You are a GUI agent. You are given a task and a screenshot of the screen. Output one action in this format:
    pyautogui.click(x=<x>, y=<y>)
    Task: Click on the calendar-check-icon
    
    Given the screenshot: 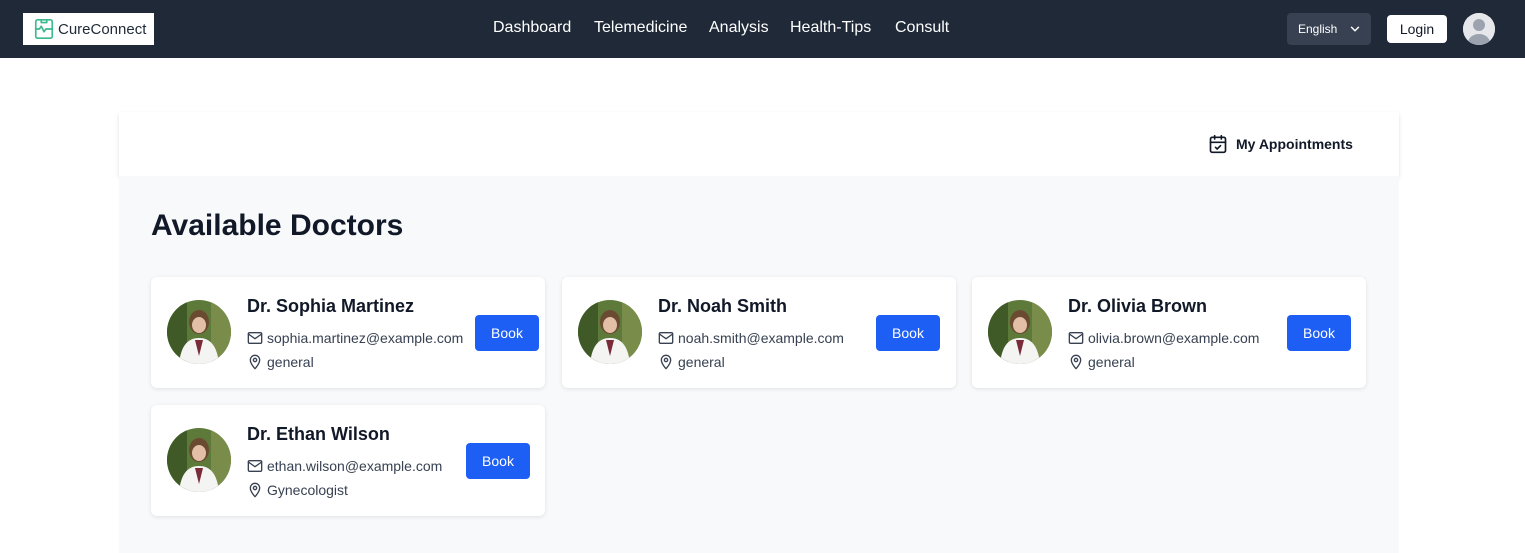 What is the action you would take?
    pyautogui.click(x=1218, y=144)
    